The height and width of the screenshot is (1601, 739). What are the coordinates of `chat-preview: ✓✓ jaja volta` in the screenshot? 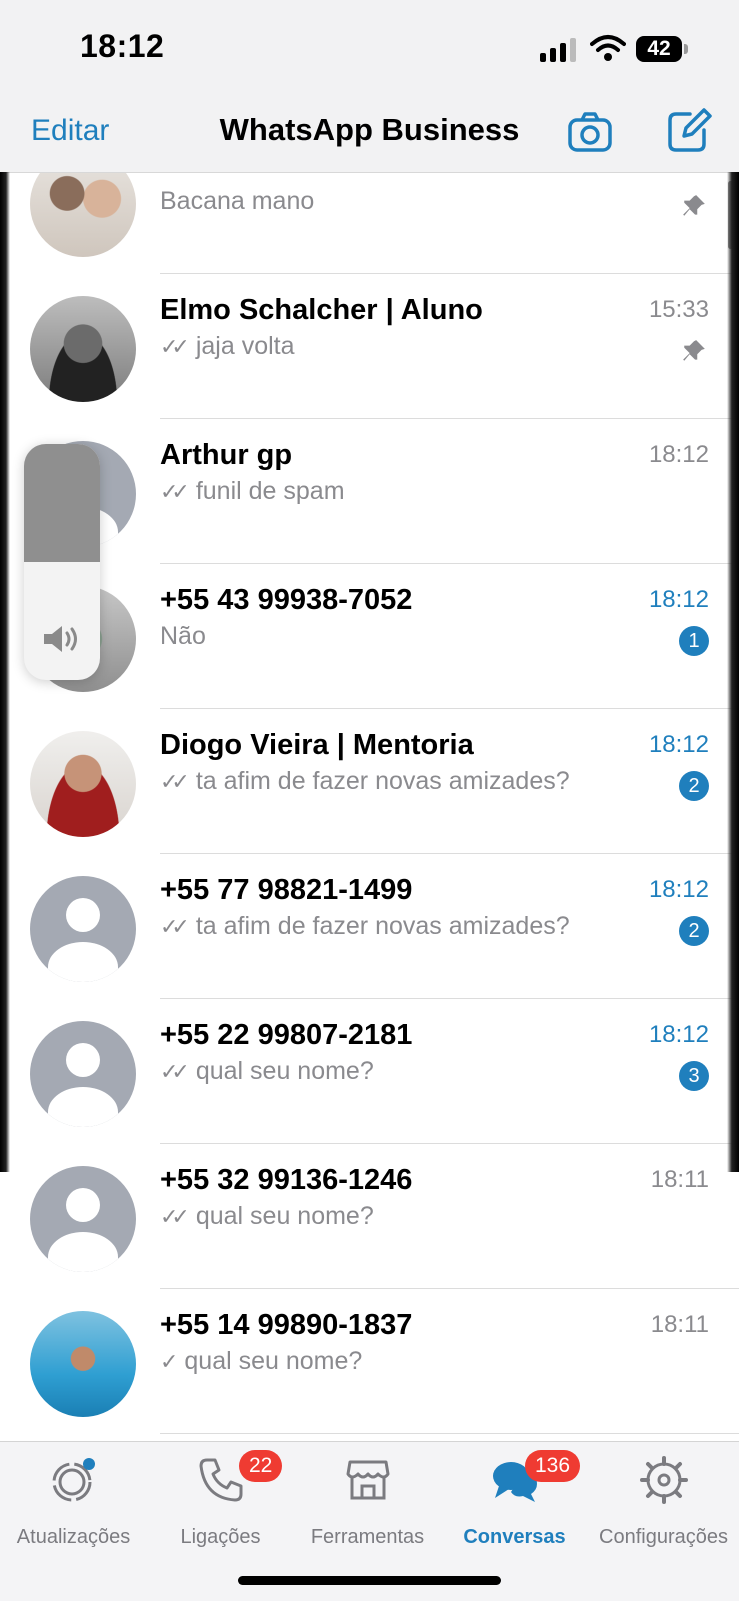 It's located at (227, 346).